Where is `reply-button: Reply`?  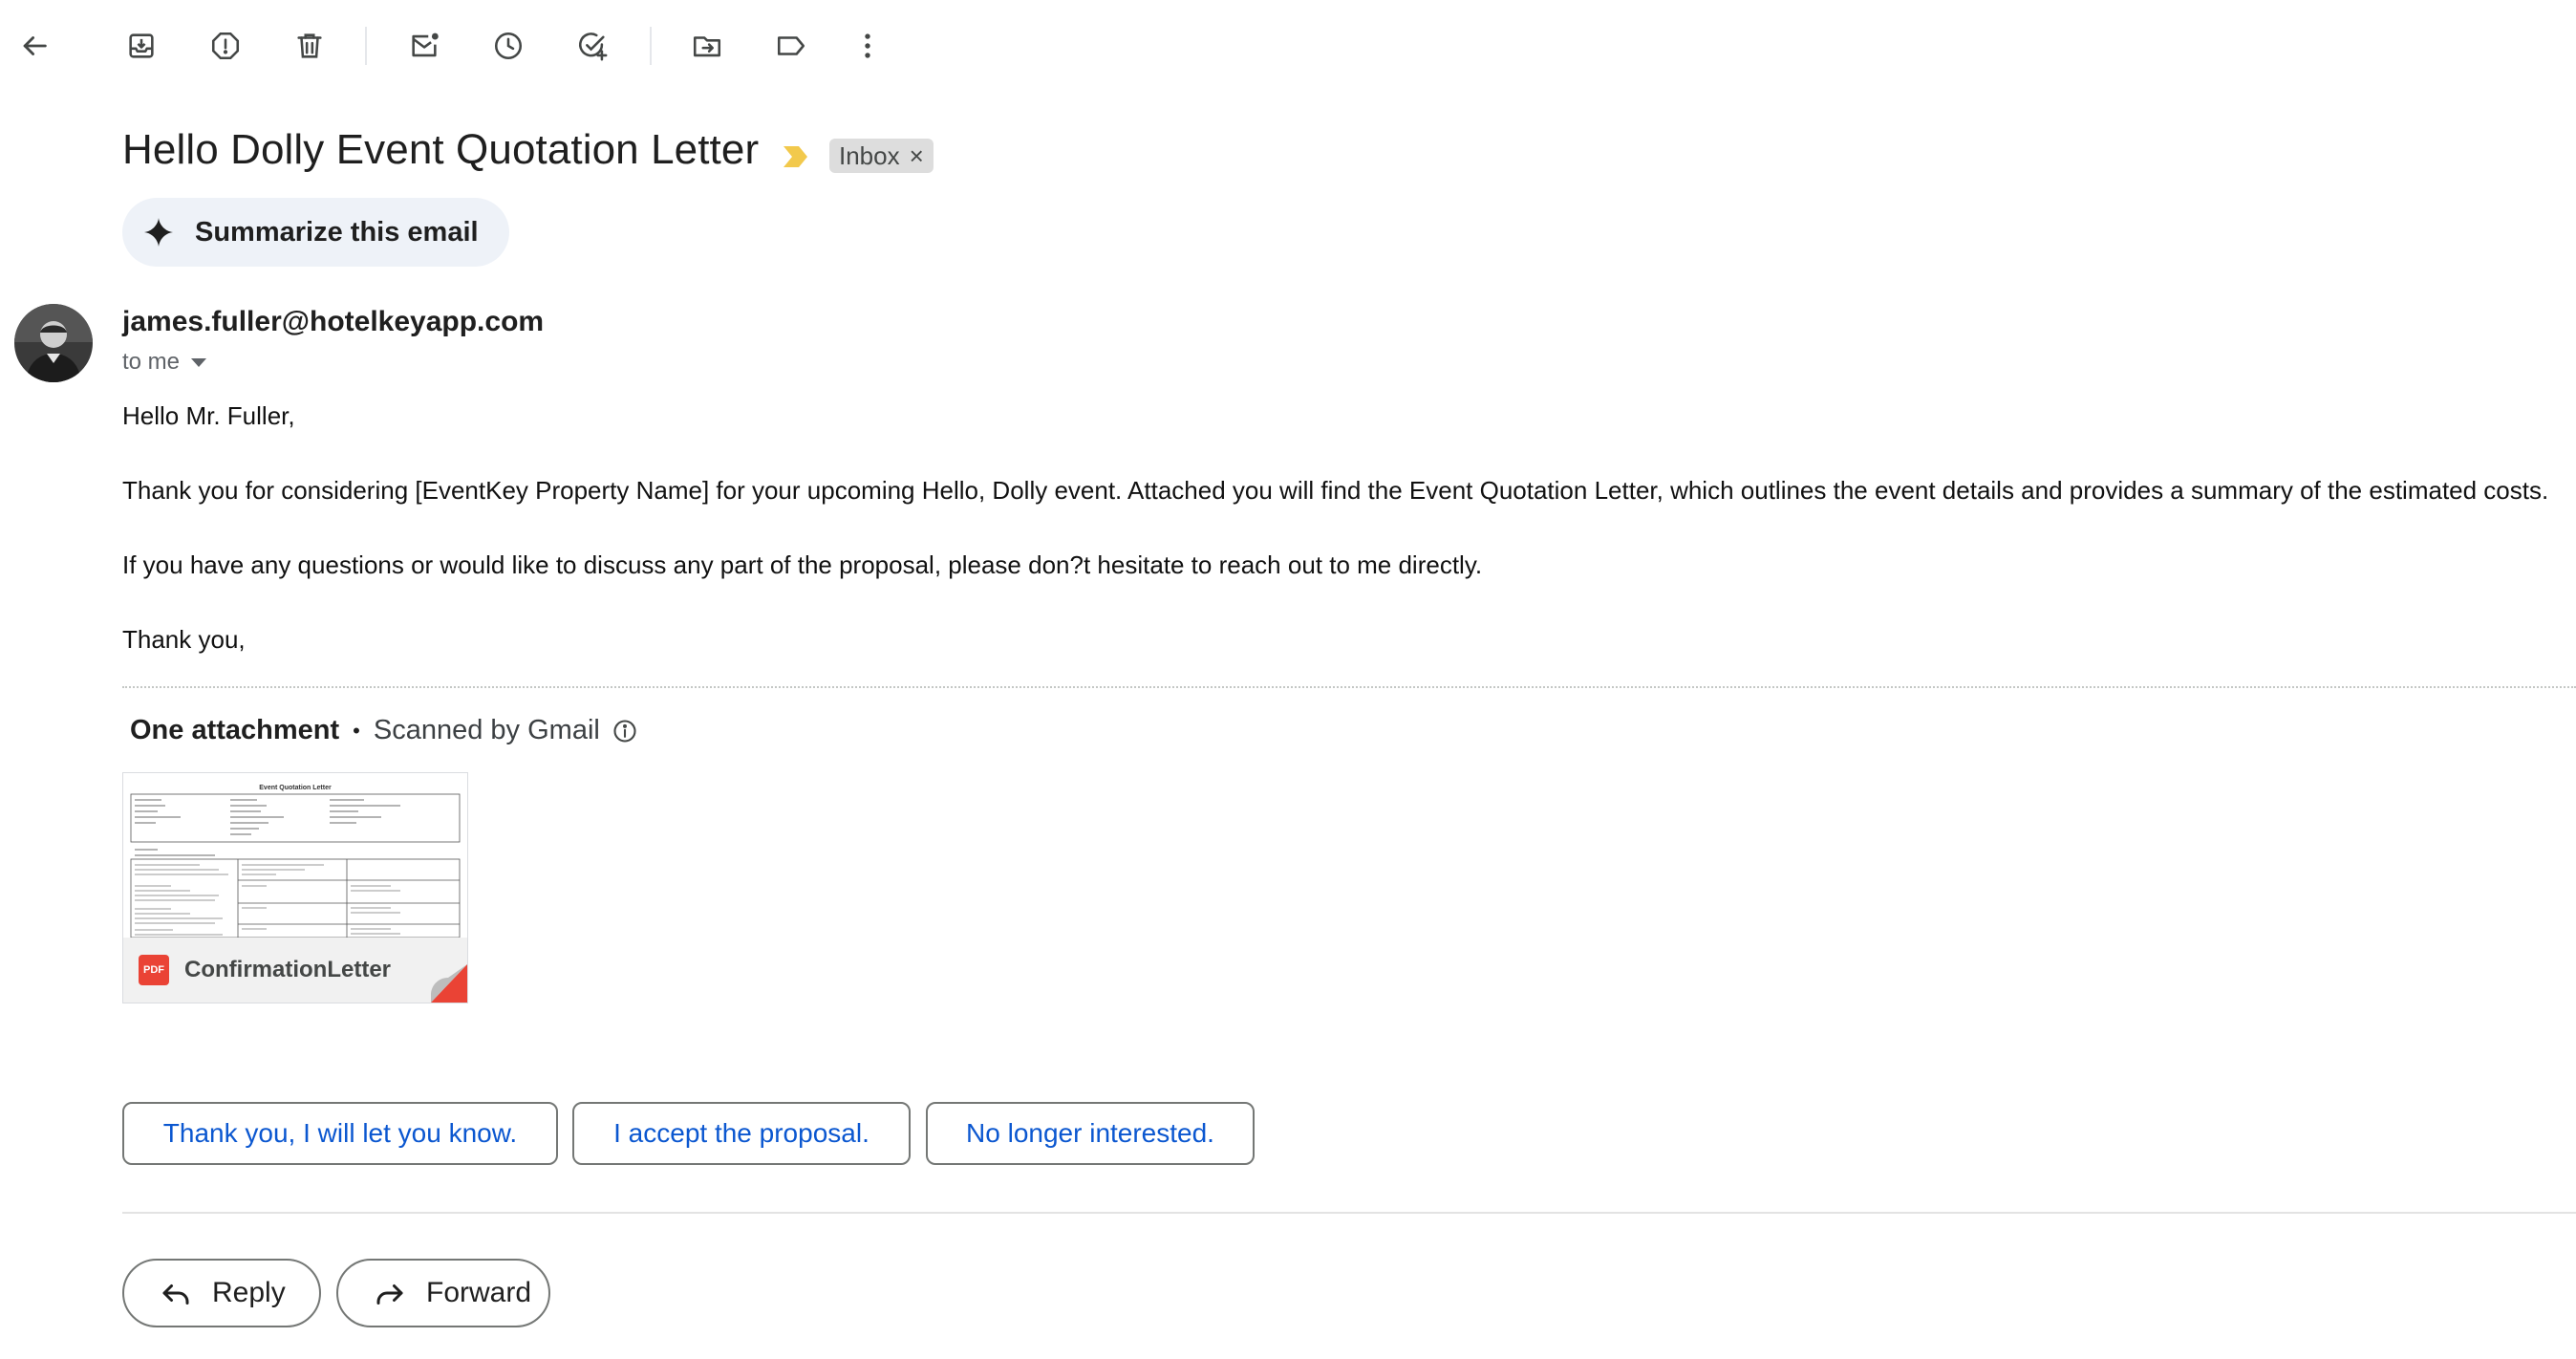
reply-button: Reply is located at coordinates (221, 1293).